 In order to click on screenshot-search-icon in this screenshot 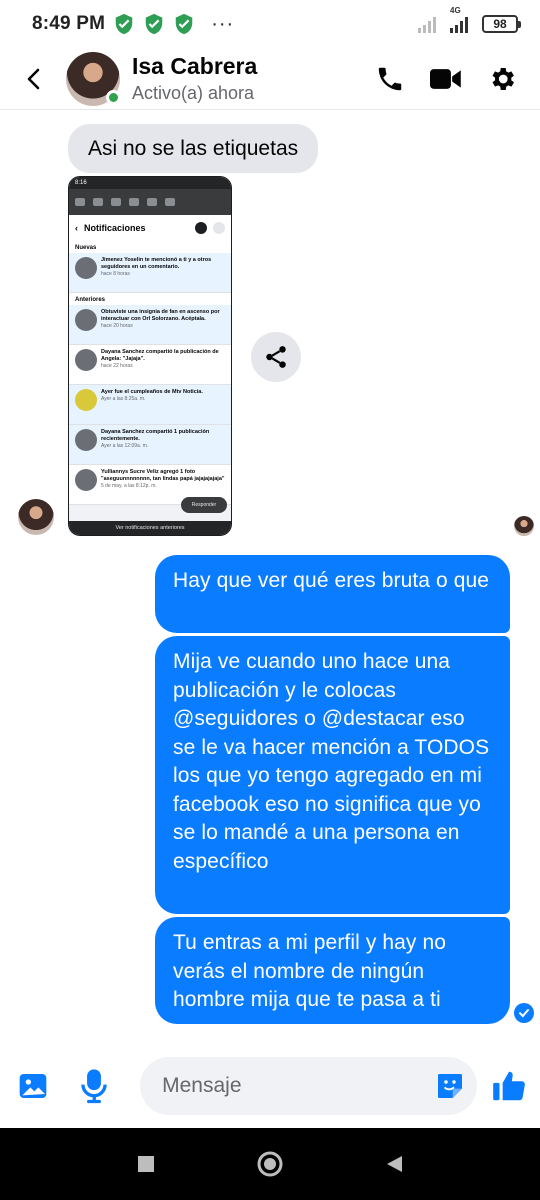, I will do `click(219, 228)`.